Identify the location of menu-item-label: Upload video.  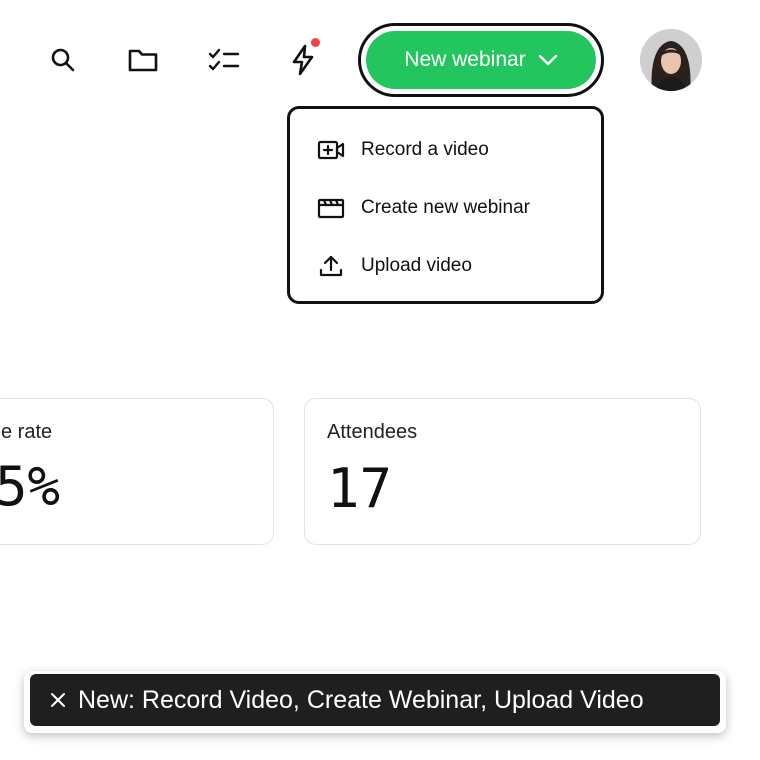
(416, 265).